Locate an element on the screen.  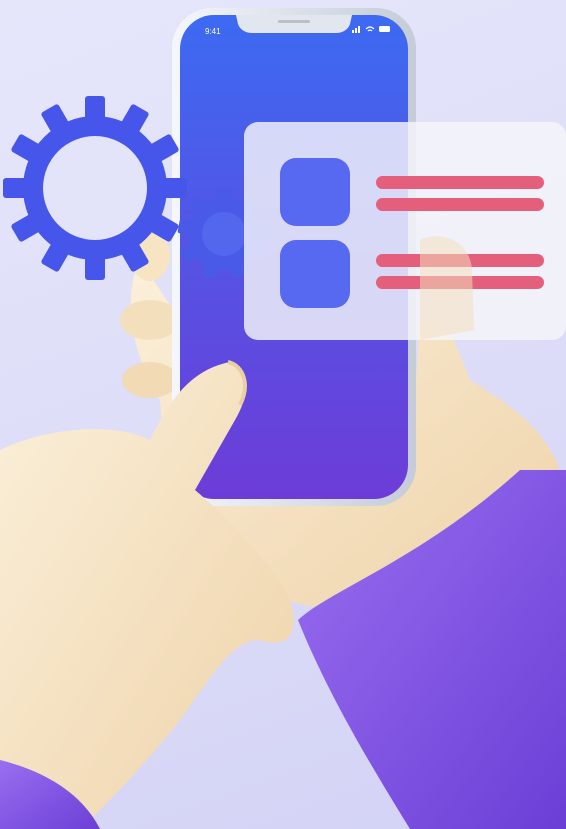
wifi-icon is located at coordinates (370, 29).